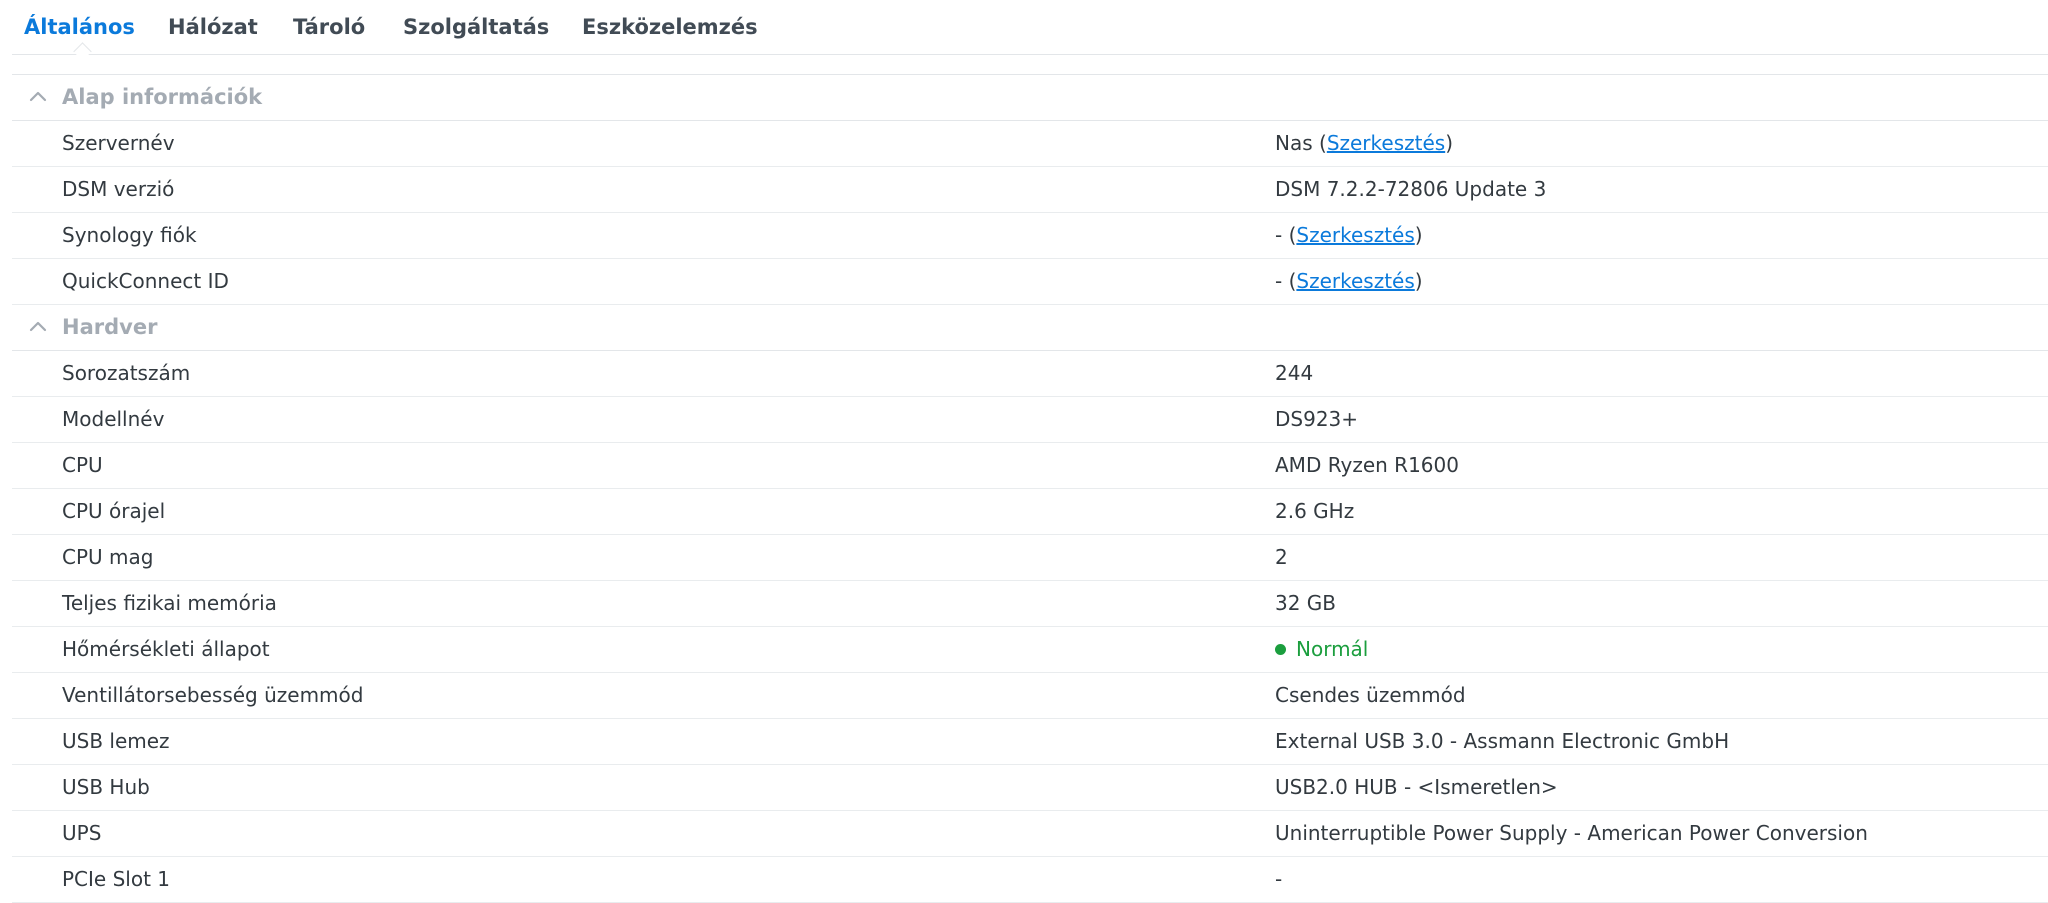  Describe the element at coordinates (1355, 281) in the screenshot. I see `edit-quickconnect-link: Szerkesztés` at that location.